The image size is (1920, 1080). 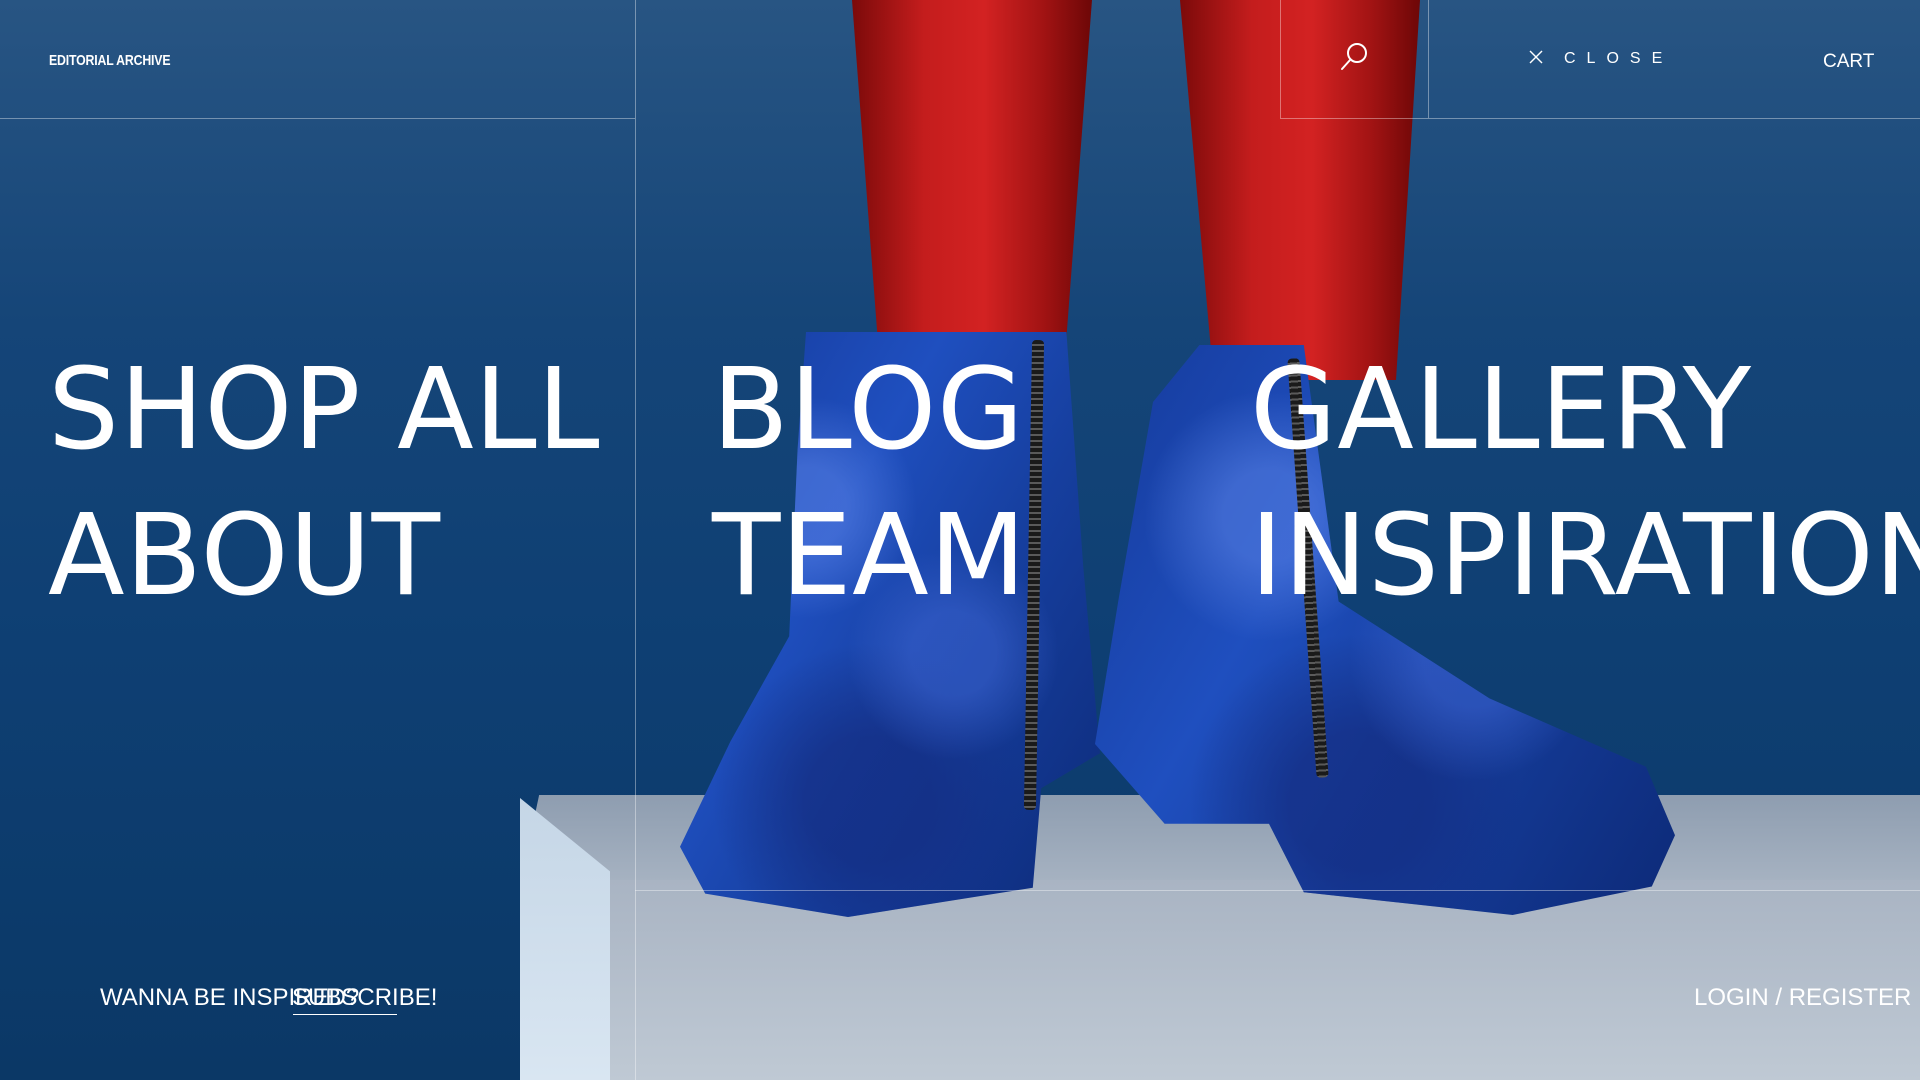 What do you see at coordinates (1619, 58) in the screenshot?
I see `close-label: CLOSE` at bounding box center [1619, 58].